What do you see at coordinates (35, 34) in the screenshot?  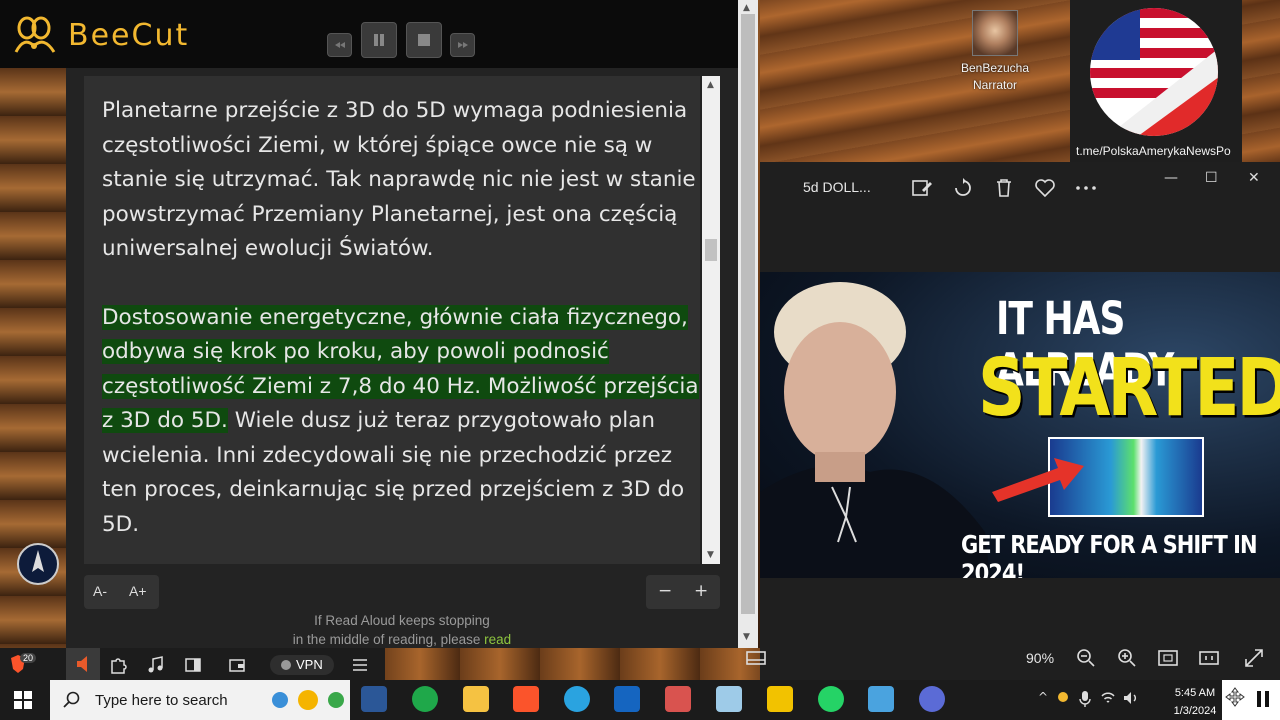 I see `bee-logo-icon` at bounding box center [35, 34].